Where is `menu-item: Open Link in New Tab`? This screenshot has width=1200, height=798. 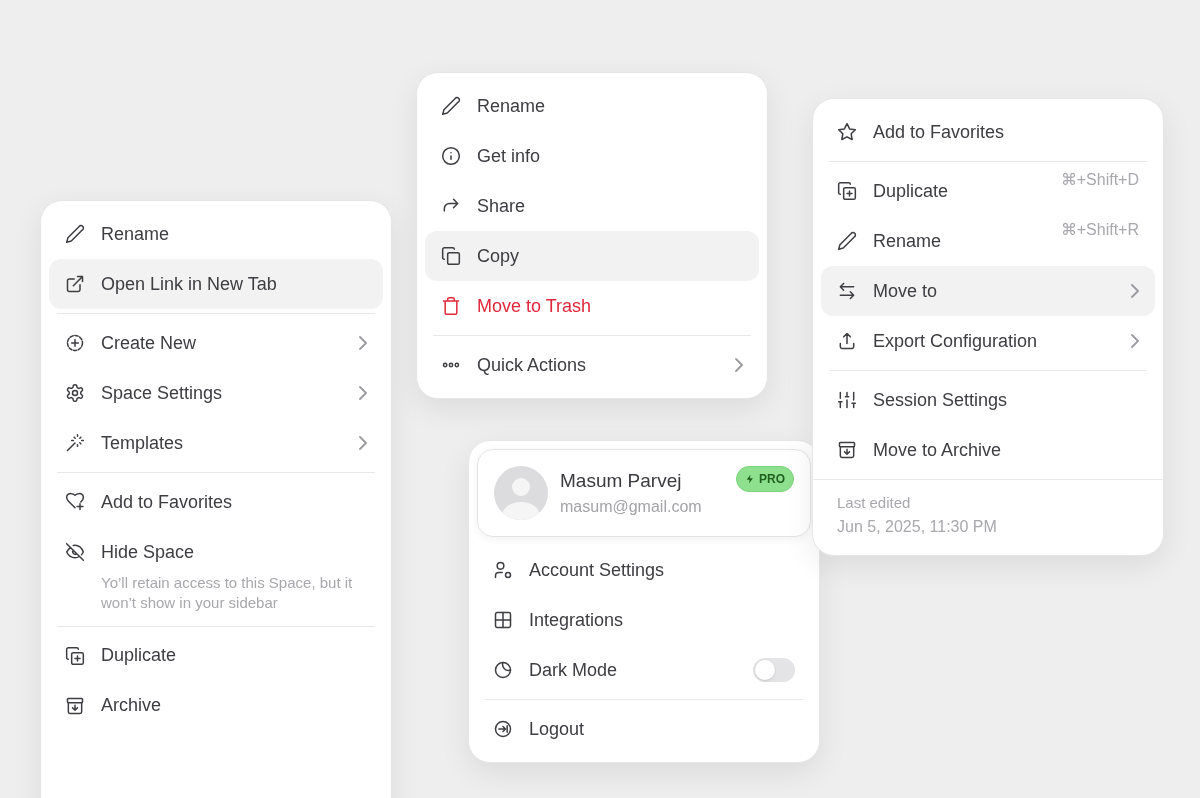
menu-item: Open Link in New Tab is located at coordinates (216, 284).